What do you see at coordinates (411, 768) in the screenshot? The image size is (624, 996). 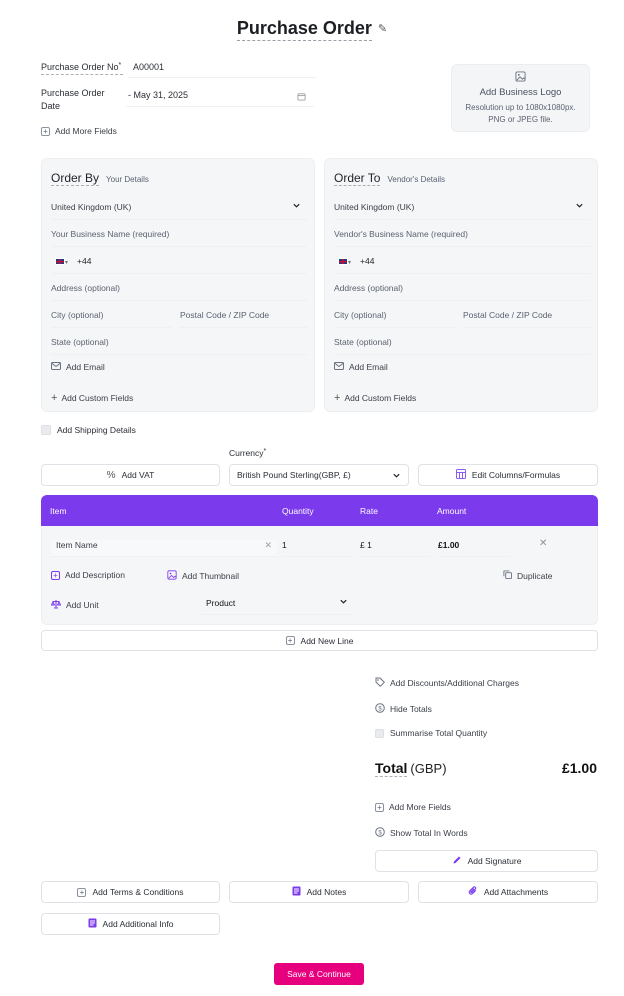 I see `total-label: Total (GBP)` at bounding box center [411, 768].